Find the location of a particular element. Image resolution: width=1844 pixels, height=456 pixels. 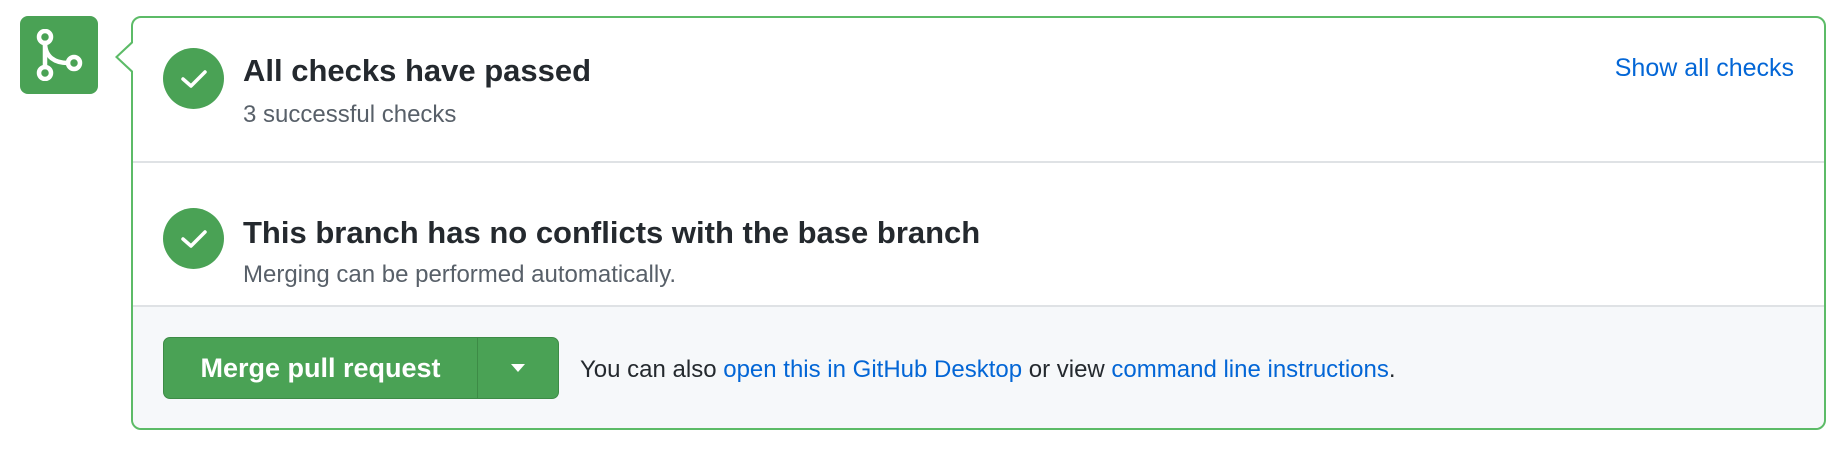

command-line-instructions-link: command line instructions is located at coordinates (1249, 369).